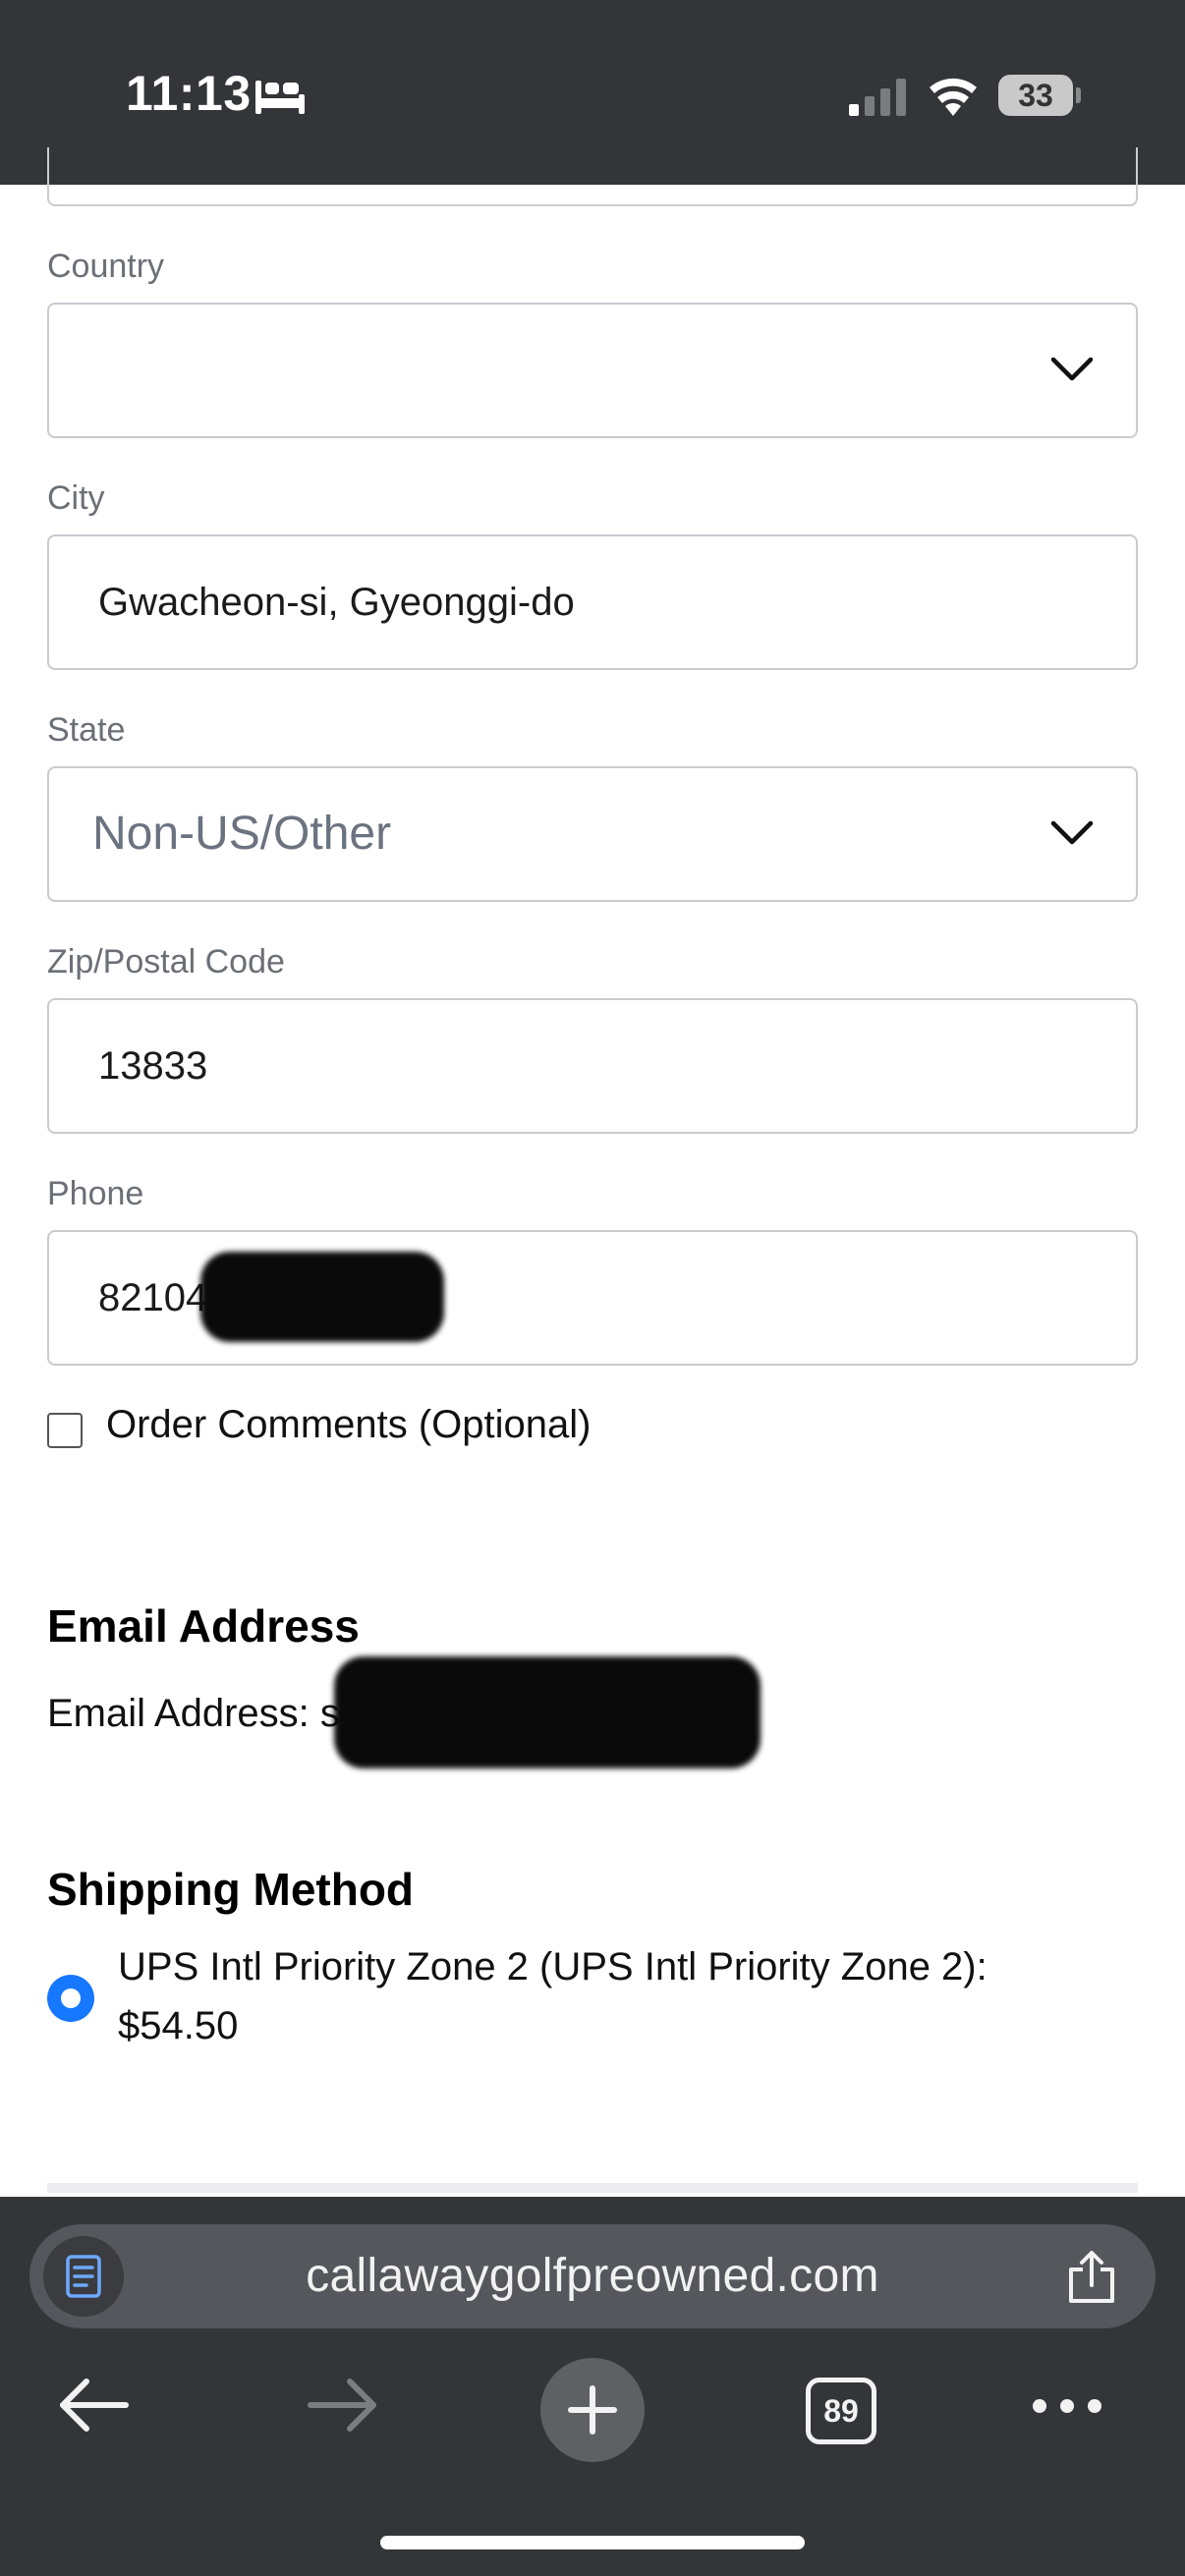 This screenshot has width=1185, height=2576. Describe the element at coordinates (166, 961) in the screenshot. I see `zip-label: Zip/Postal Code` at that location.